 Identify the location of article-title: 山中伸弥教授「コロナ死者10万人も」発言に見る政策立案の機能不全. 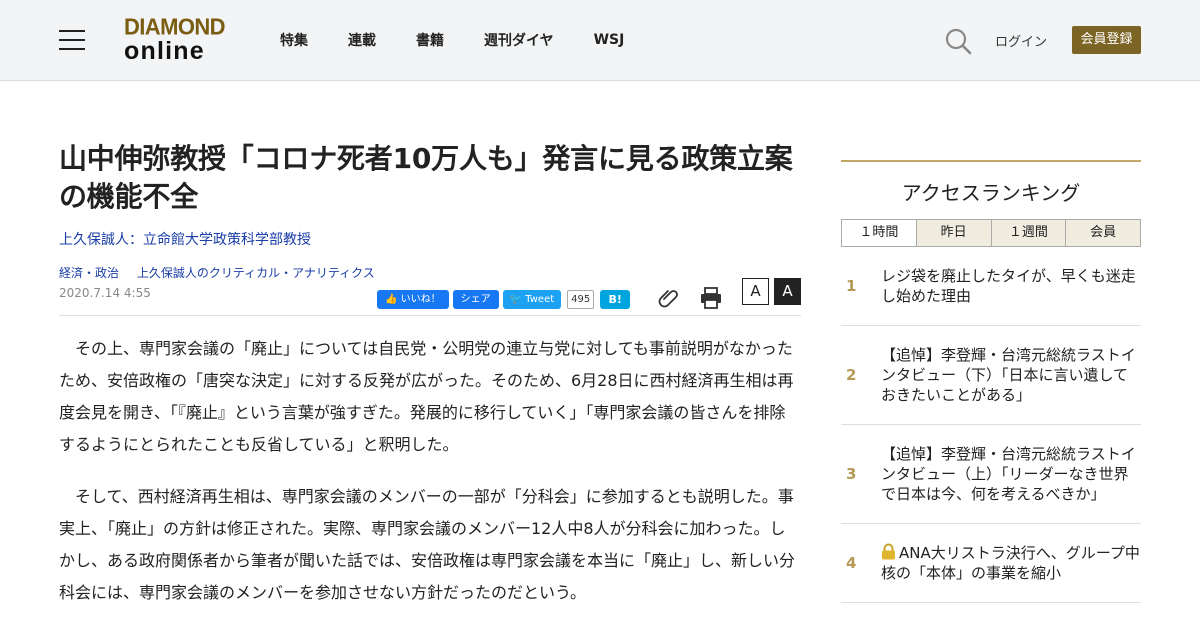
(426, 177).